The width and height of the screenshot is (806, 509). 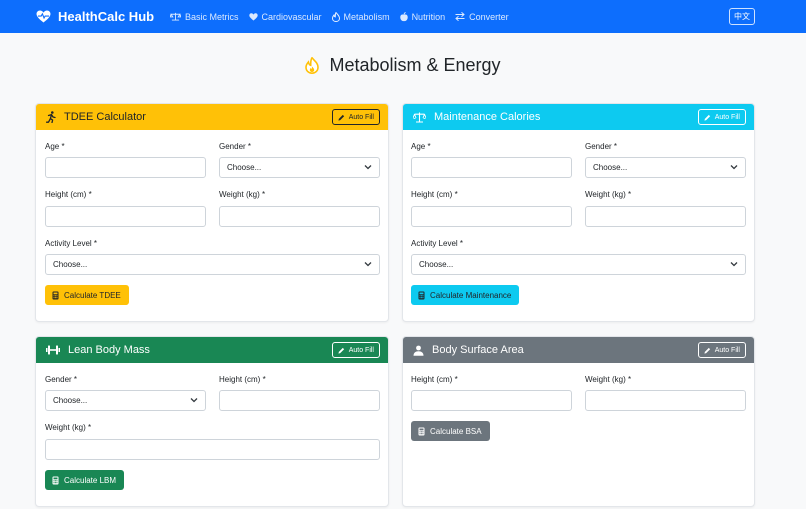 I want to click on button-label: Calculate LBM, so click(x=90, y=480).